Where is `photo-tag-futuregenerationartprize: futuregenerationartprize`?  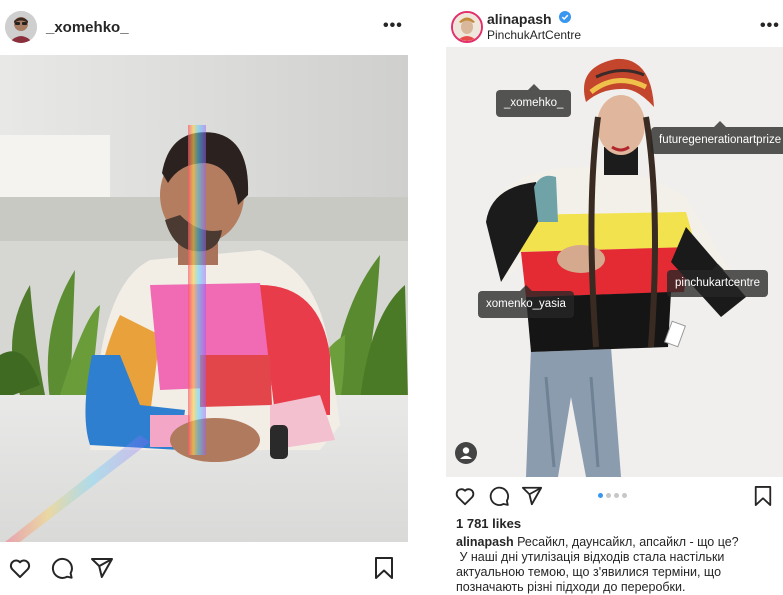
photo-tag-futuregenerationartprize: futuregenerationartprize is located at coordinates (717, 137).